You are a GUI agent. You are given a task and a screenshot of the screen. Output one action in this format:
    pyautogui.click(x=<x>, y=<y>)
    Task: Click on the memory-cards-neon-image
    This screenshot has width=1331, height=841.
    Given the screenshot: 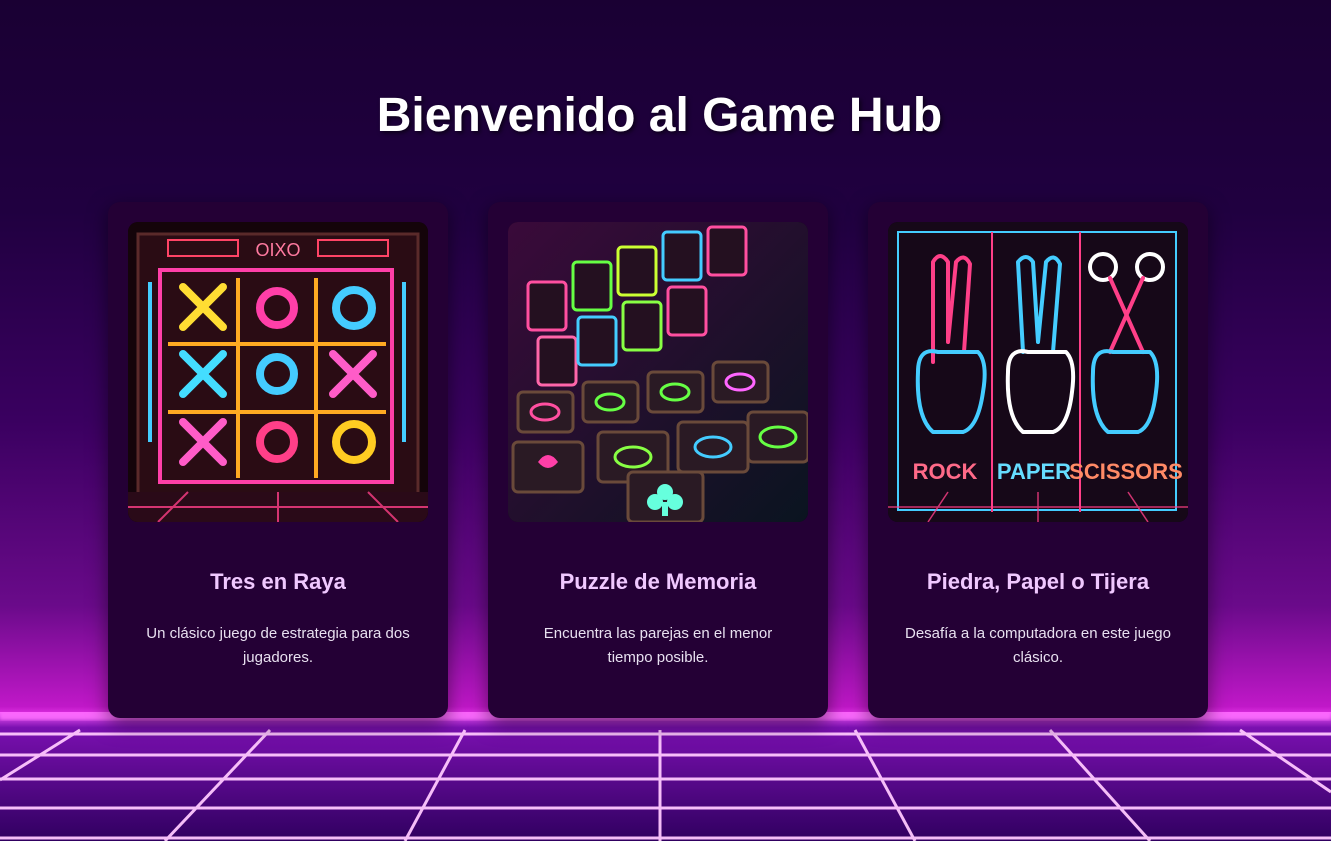 What is the action you would take?
    pyautogui.click(x=658, y=372)
    